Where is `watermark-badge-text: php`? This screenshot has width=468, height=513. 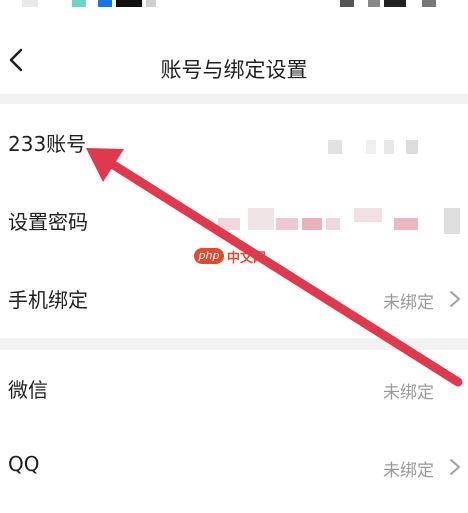 watermark-badge-text: php is located at coordinates (209, 255).